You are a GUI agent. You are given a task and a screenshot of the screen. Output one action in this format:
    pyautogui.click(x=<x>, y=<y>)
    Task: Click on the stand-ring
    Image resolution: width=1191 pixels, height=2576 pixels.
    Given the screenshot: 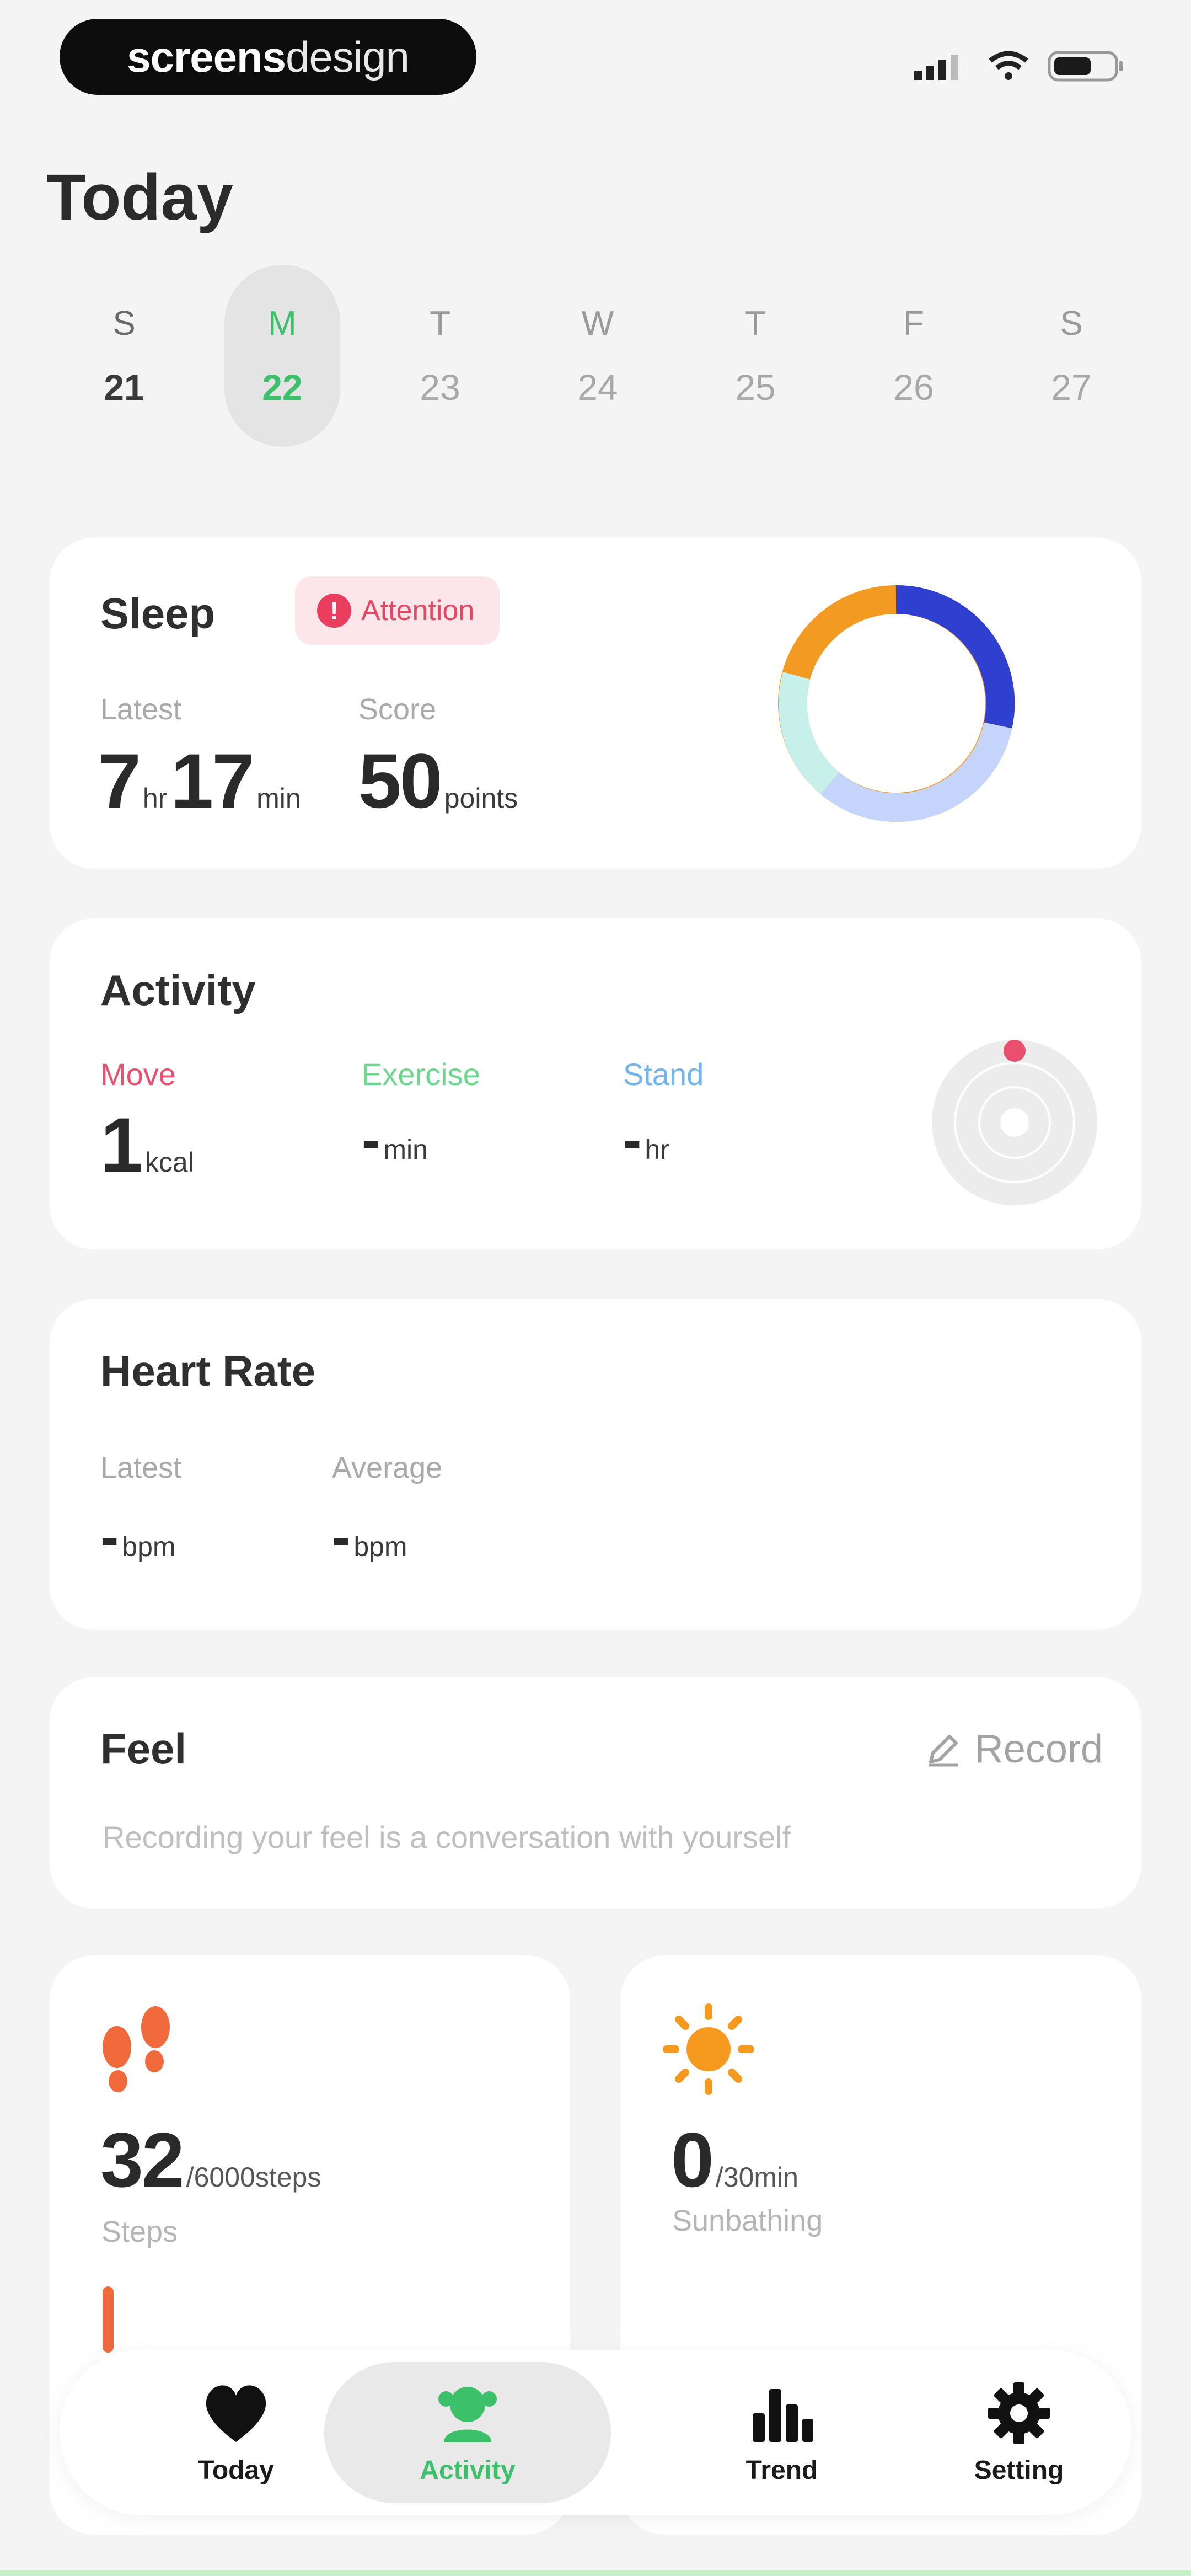 What is the action you would take?
    pyautogui.click(x=1015, y=1122)
    